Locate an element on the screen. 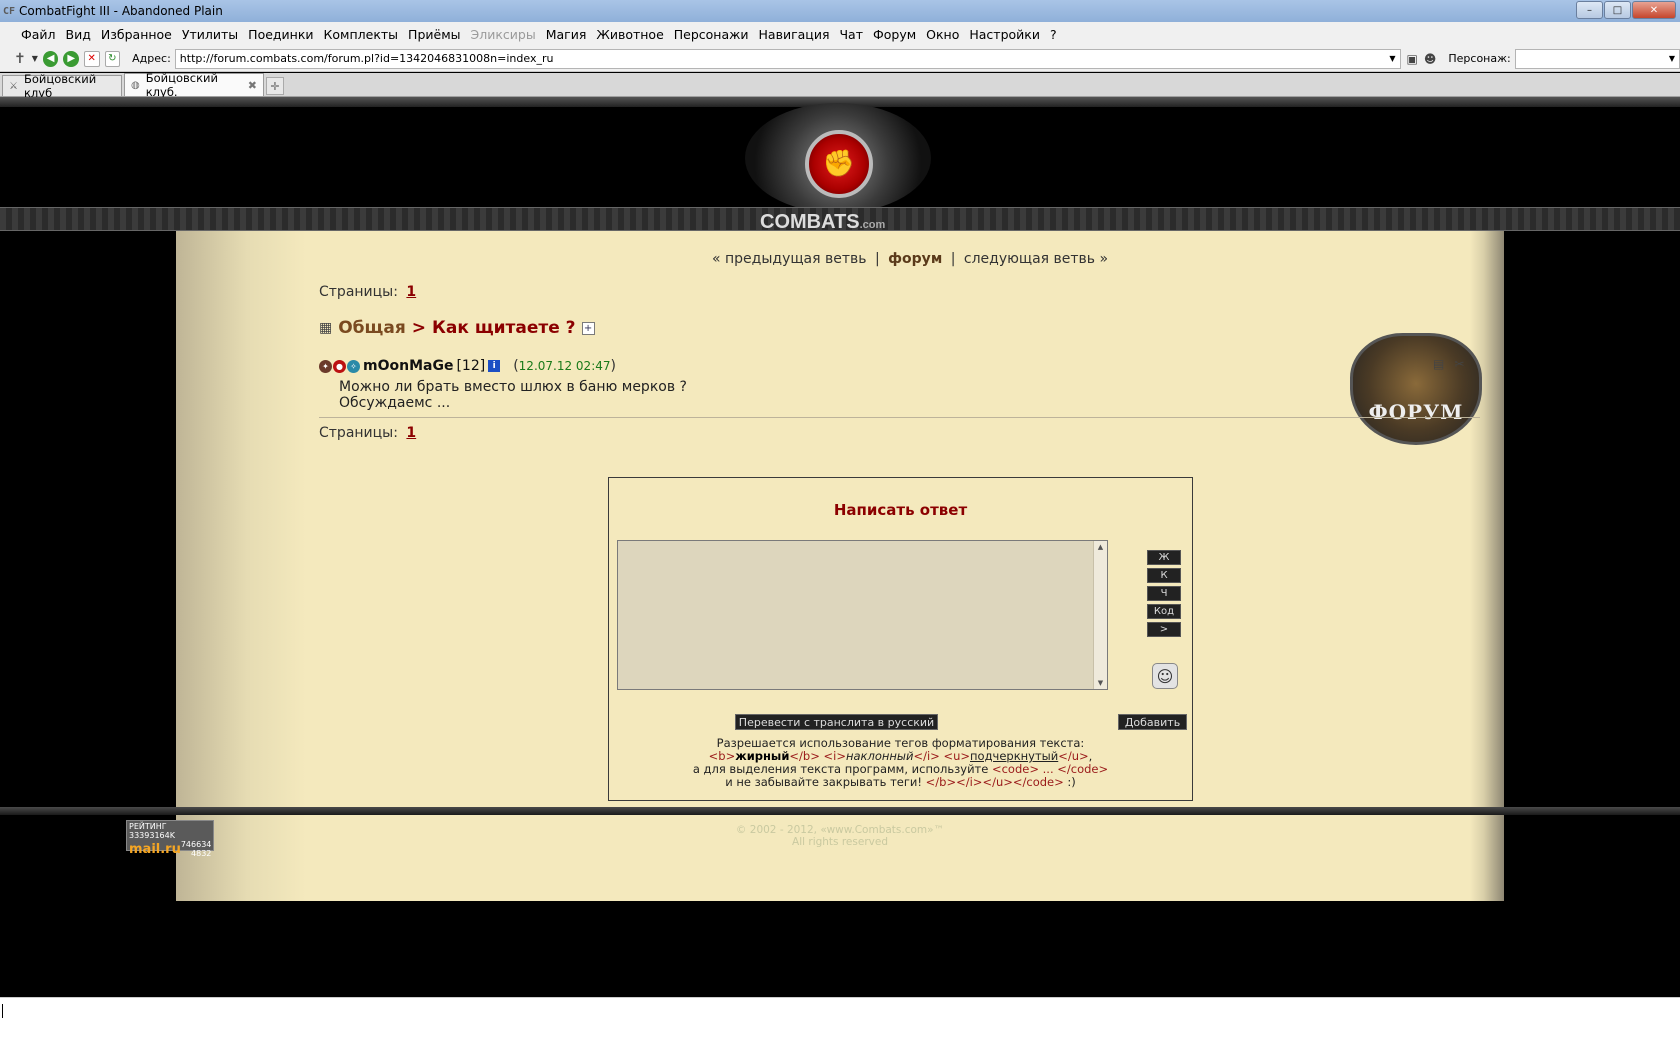 The image size is (1680, 1050). users-icon: ☻ is located at coordinates (1430, 59).